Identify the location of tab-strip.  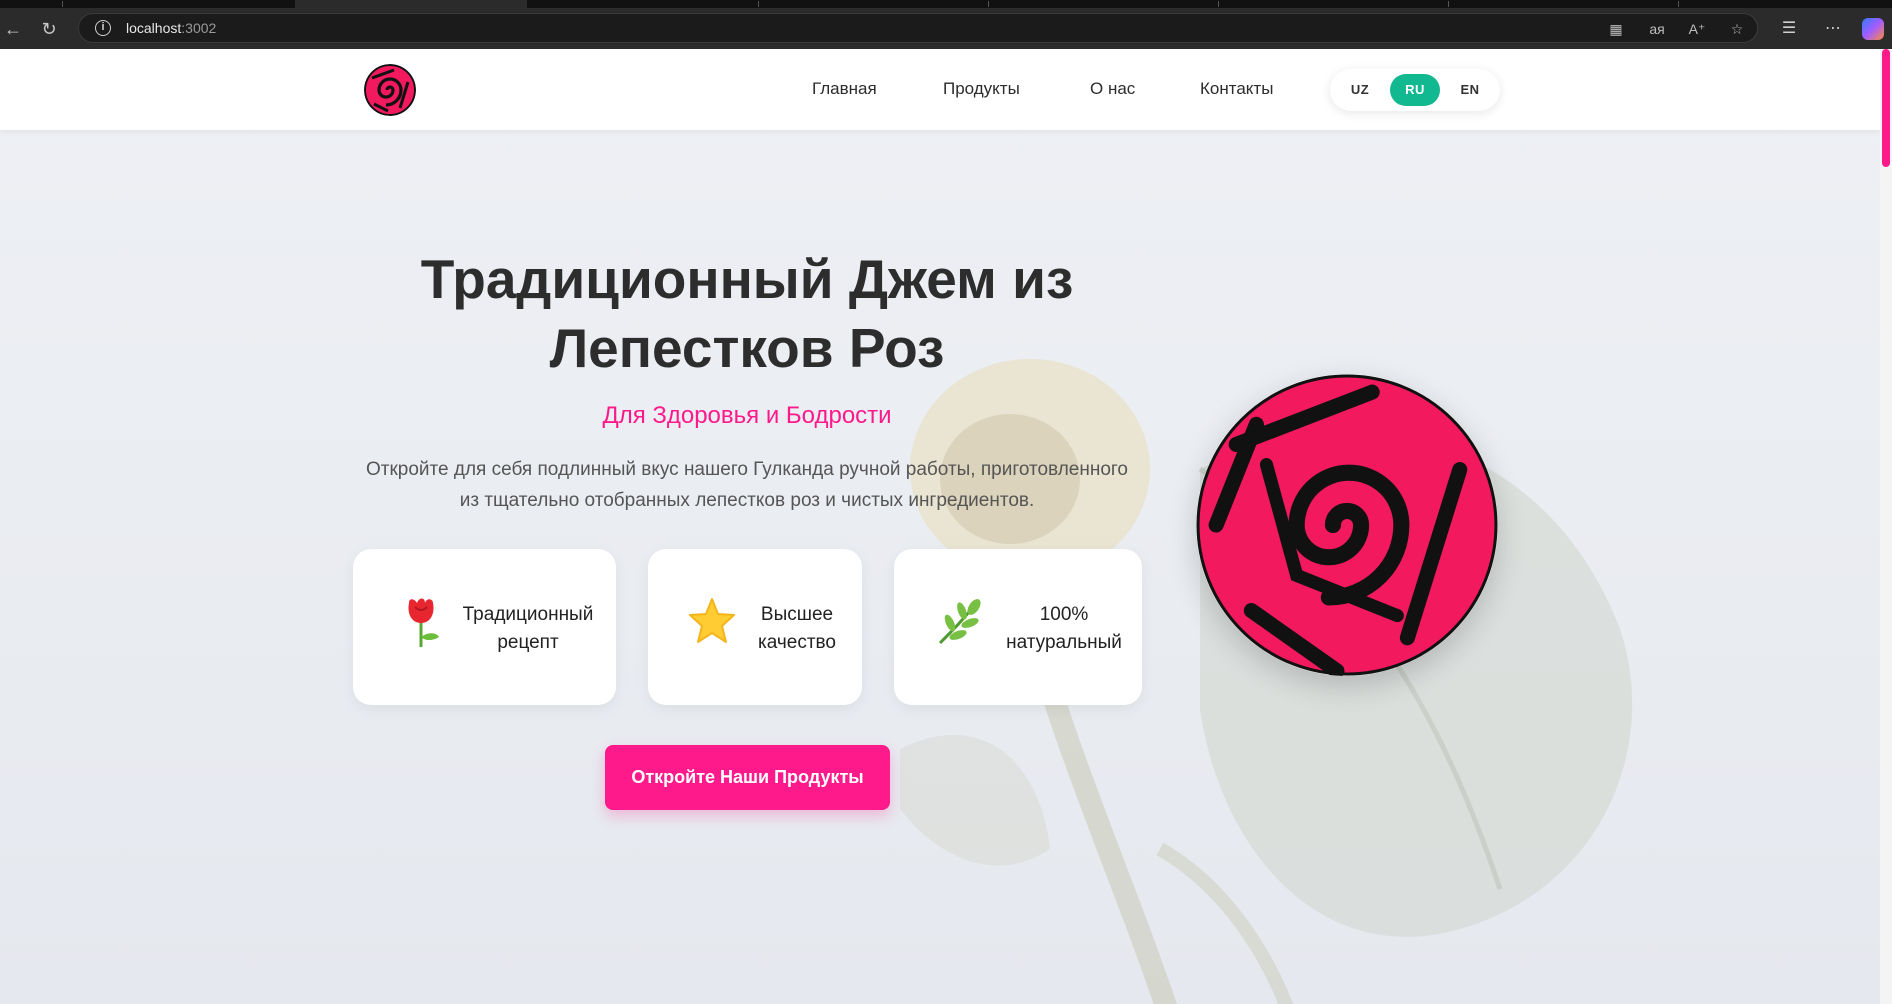
(946, 4).